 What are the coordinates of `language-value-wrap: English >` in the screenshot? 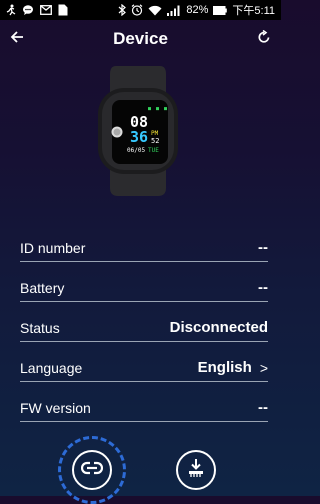 It's located at (233, 367).